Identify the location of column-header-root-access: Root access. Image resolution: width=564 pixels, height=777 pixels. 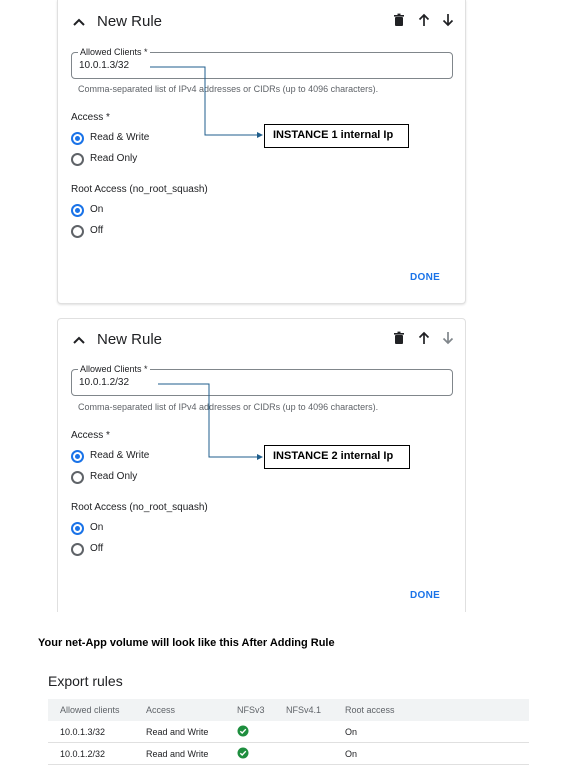
(370, 710).